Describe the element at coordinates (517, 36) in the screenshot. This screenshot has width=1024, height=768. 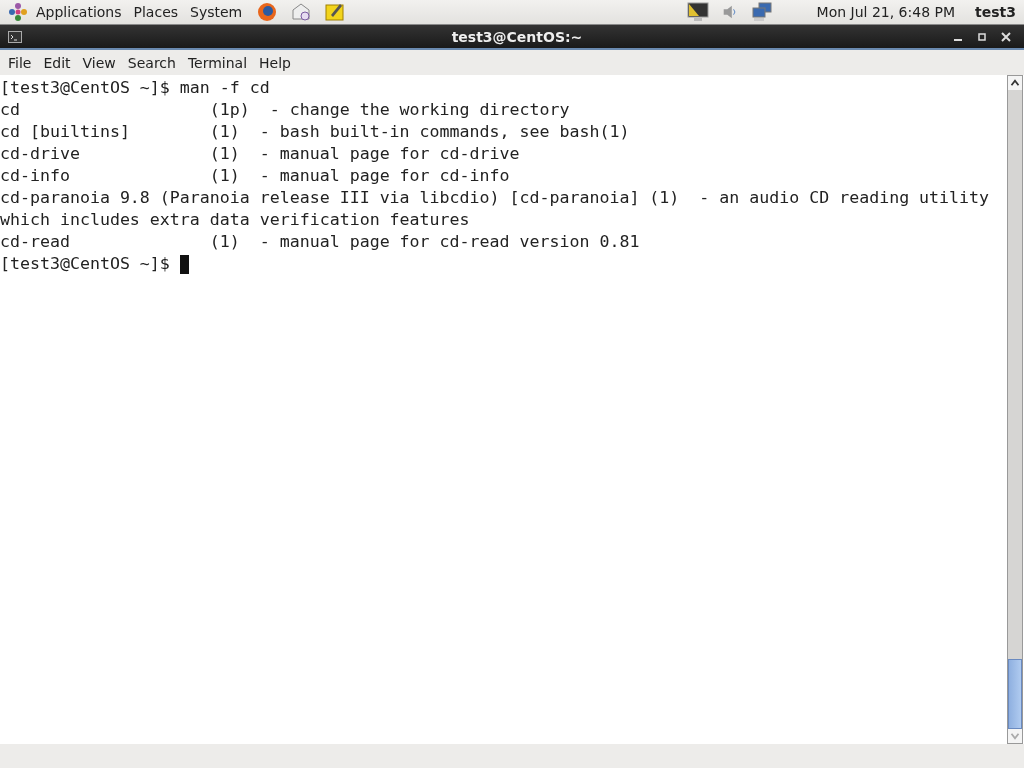
I see `window-title: test3@CentOS:~` at that location.